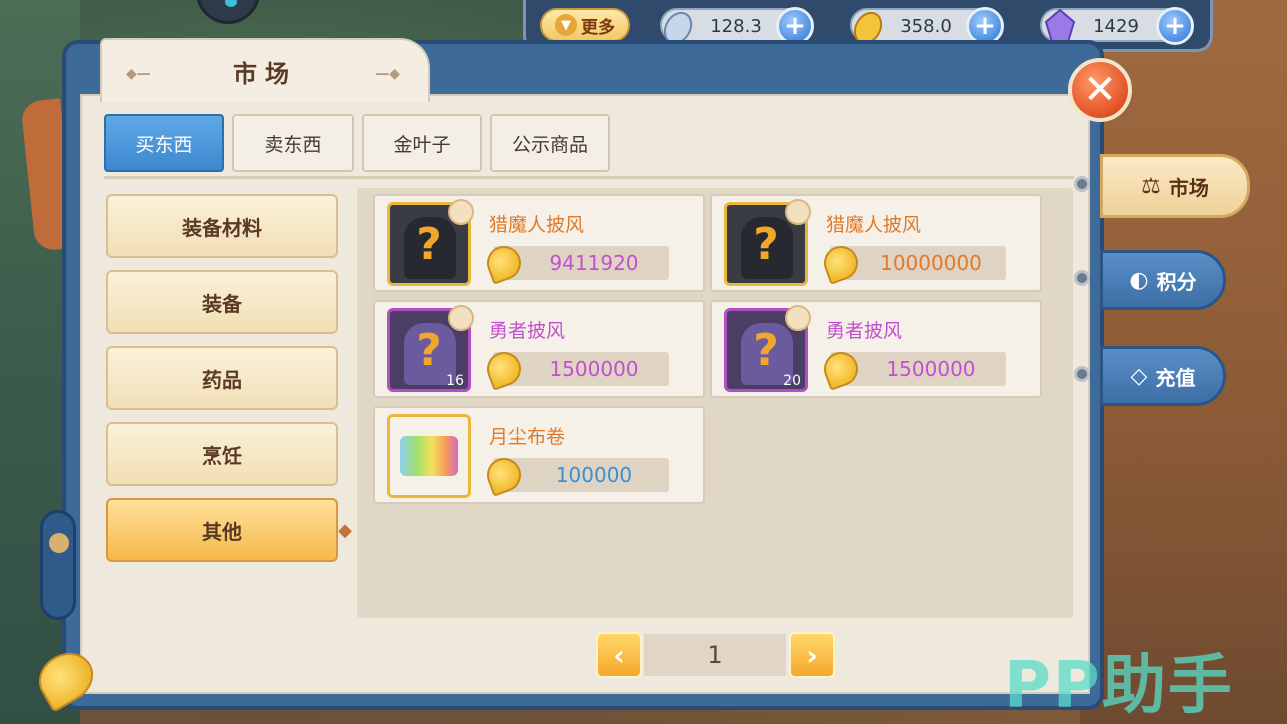 Image resolution: width=1287 pixels, height=724 pixels. I want to click on tab-buy-label: 买东西, so click(164, 144).